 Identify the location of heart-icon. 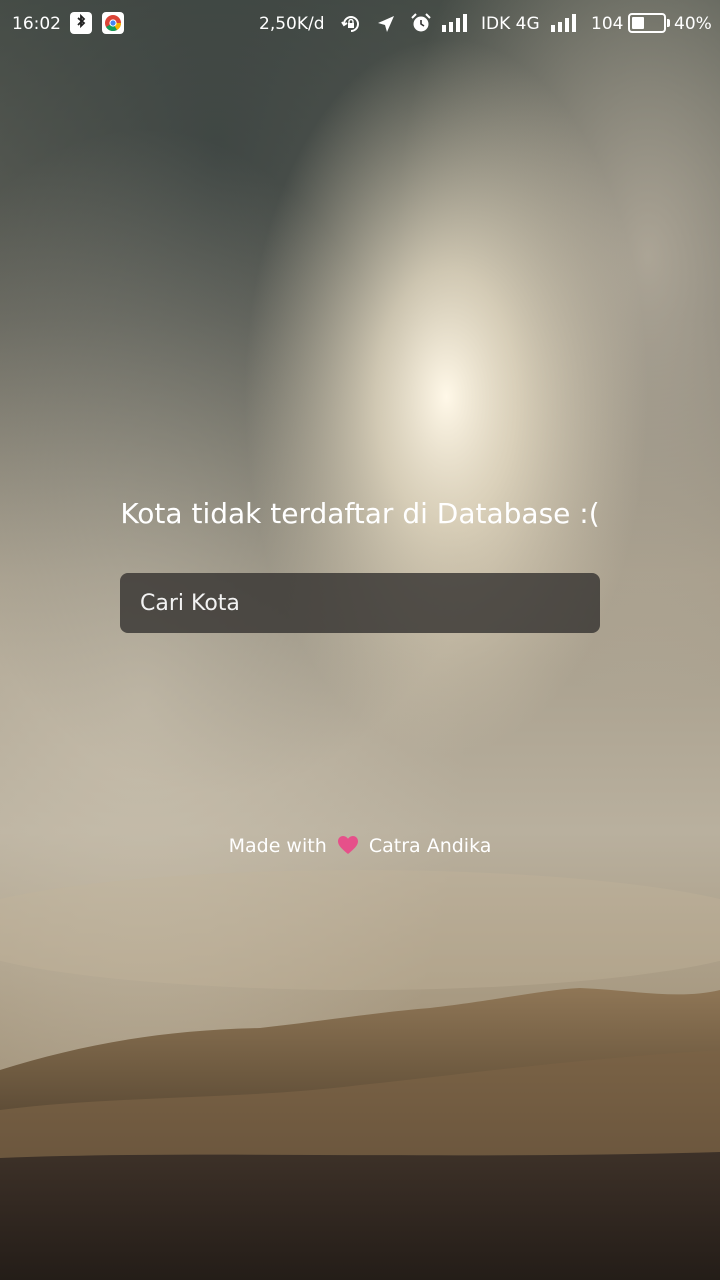
(347, 845).